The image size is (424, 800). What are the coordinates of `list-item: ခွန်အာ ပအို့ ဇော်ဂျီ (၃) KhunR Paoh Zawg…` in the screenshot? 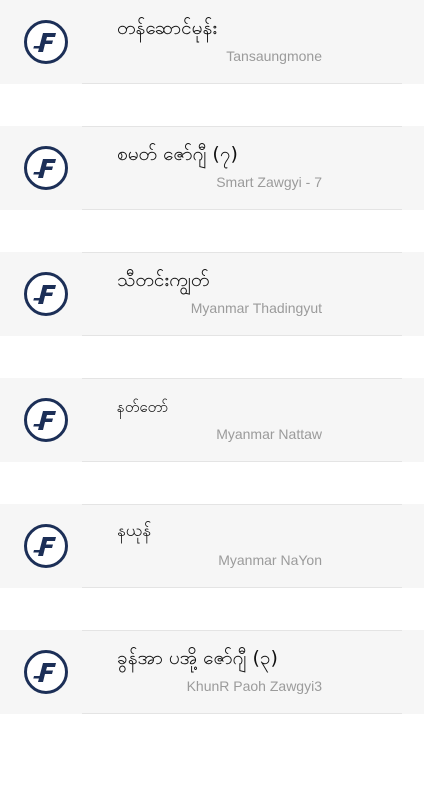 It's located at (212, 672).